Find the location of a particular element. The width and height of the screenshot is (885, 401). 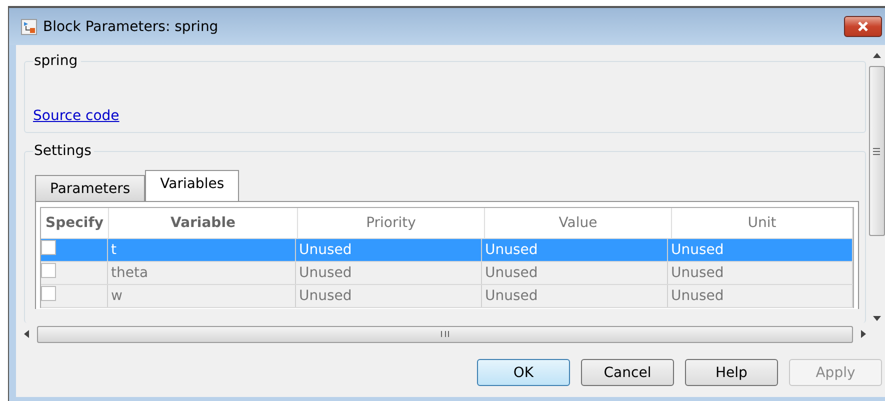

scroll-up-icon is located at coordinates (876, 55).